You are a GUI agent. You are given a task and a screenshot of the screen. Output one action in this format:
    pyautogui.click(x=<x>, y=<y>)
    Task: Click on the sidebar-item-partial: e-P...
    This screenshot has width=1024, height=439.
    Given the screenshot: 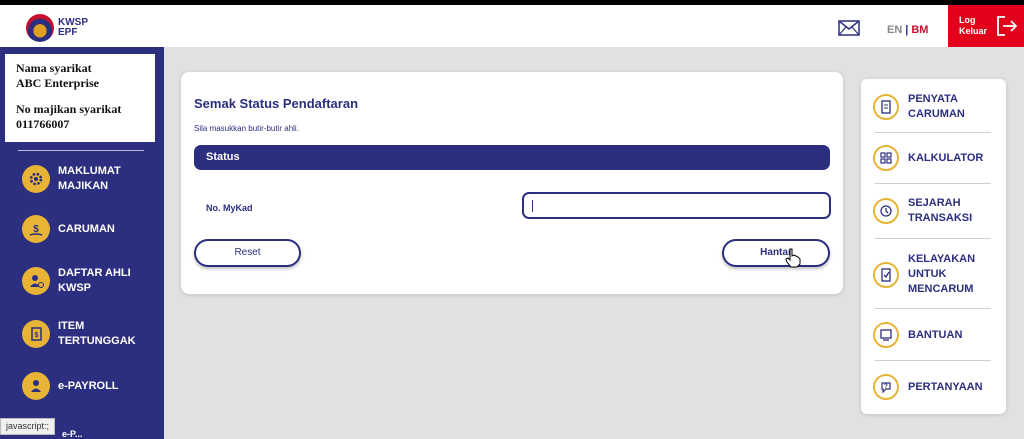 What is the action you would take?
    pyautogui.click(x=72, y=434)
    